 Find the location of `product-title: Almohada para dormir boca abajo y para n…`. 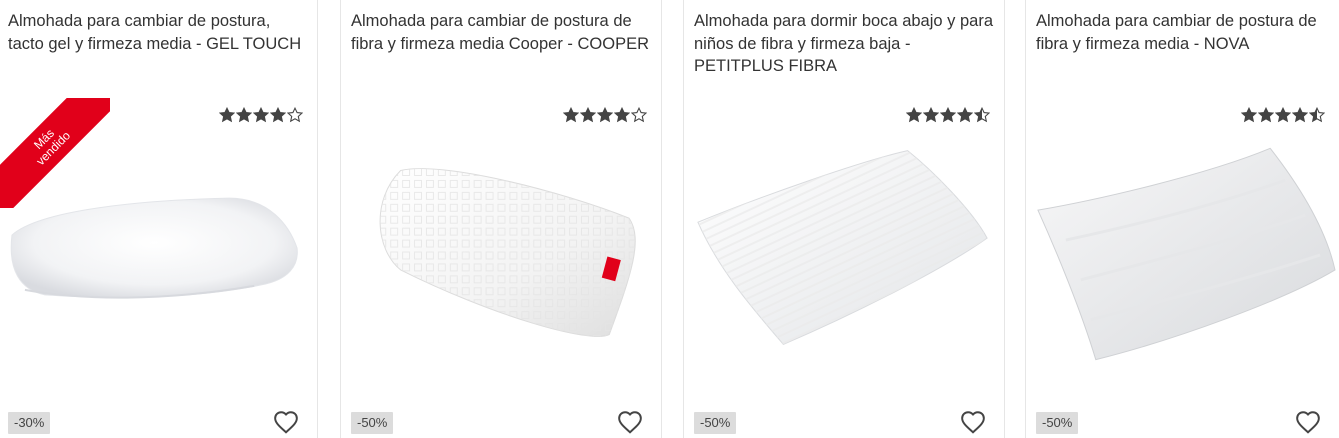

product-title: Almohada para dormir boca abajo y para n… is located at coordinates (844, 44).